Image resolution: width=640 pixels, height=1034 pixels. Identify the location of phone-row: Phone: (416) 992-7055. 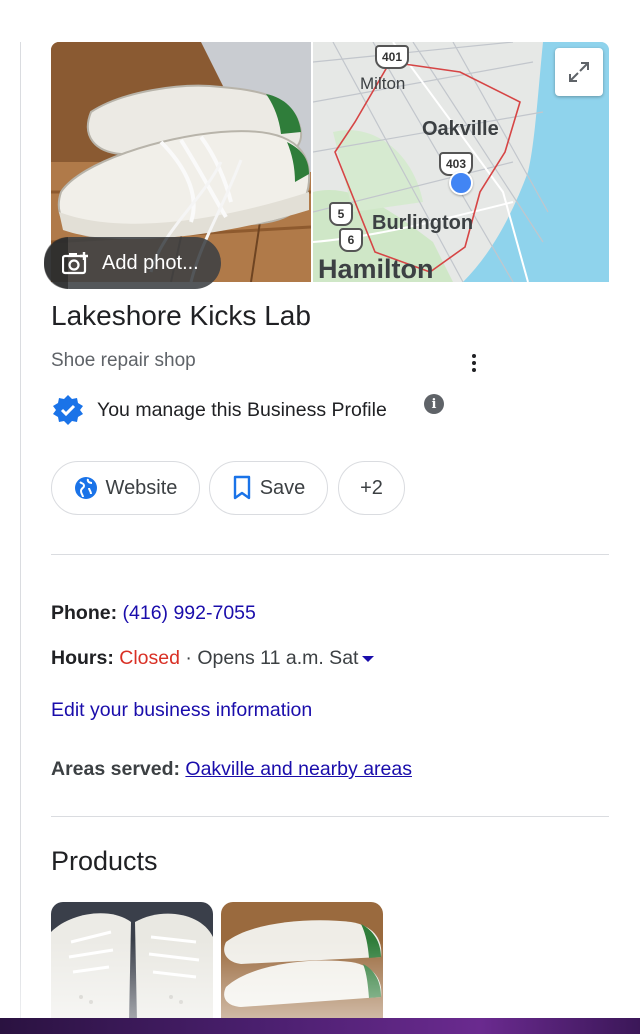
(153, 613).